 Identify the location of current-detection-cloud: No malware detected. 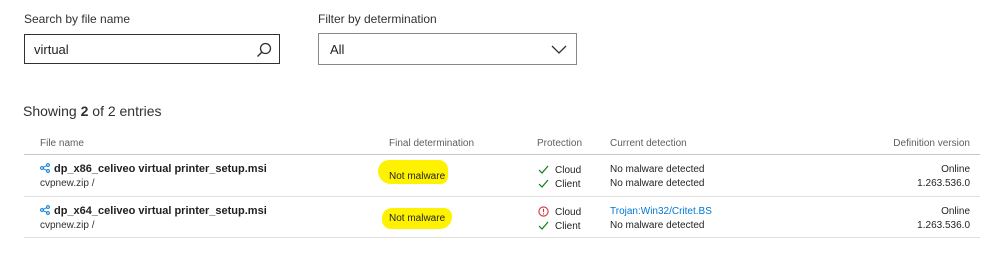
(657, 169).